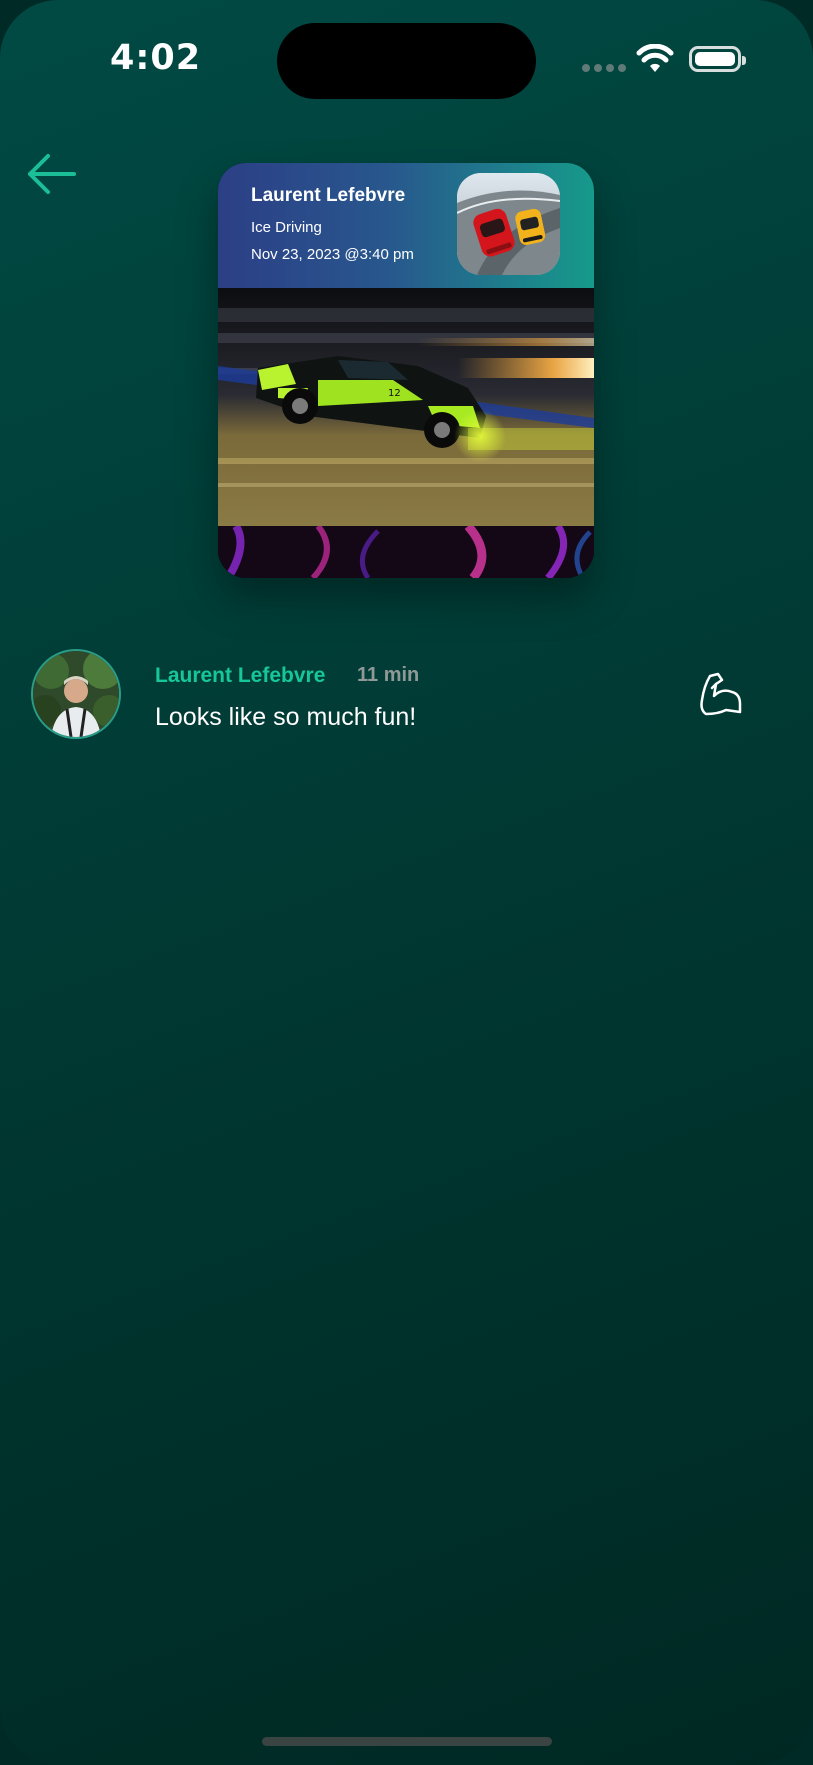  What do you see at coordinates (328, 195) in the screenshot?
I see `post-author-name: Laurent Lefebvre` at bounding box center [328, 195].